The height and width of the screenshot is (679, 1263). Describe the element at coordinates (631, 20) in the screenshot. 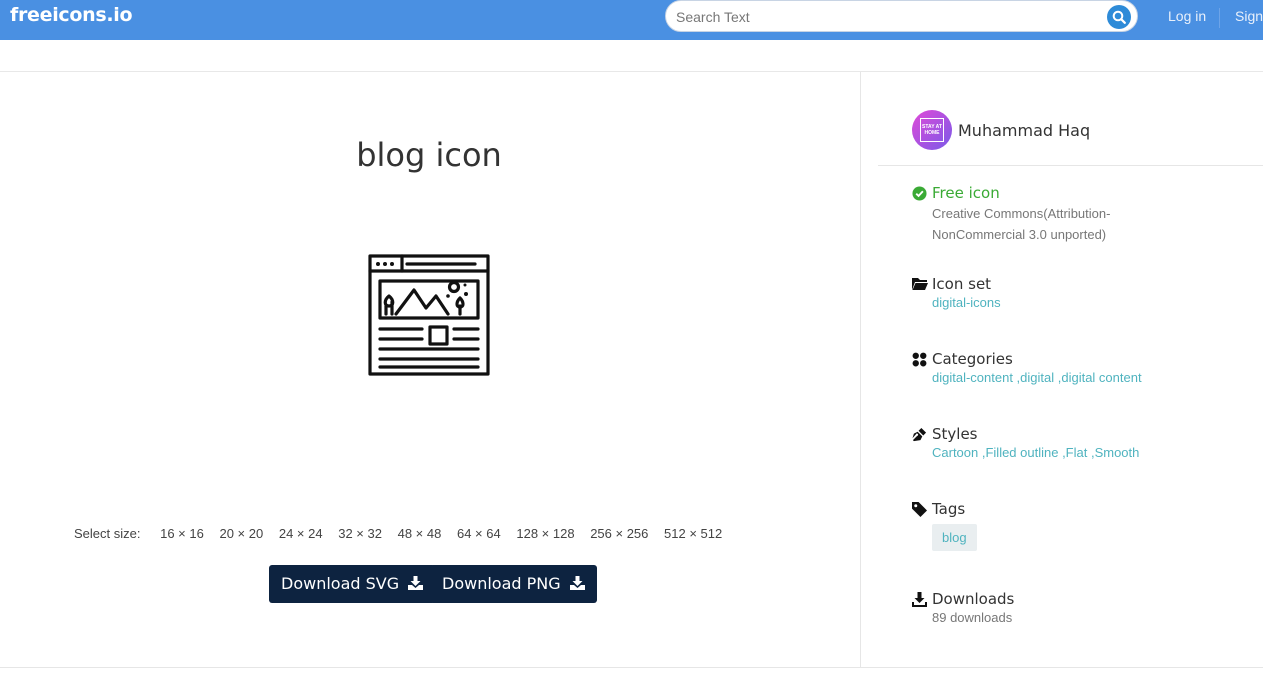

I see `top-navbar: freeicons.io Log in Sign` at that location.